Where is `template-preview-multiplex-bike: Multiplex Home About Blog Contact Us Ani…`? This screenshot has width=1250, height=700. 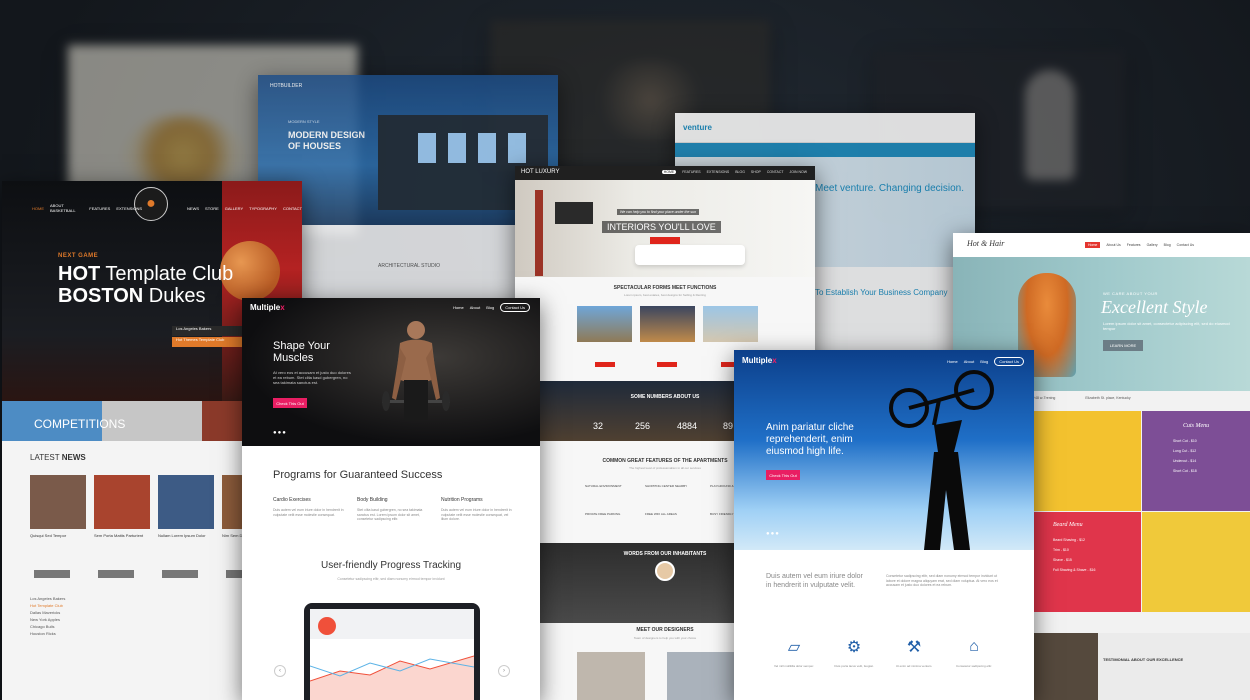
template-preview-multiplex-bike: Multiplex Home About Blog Contact Us Ani… is located at coordinates (884, 525).